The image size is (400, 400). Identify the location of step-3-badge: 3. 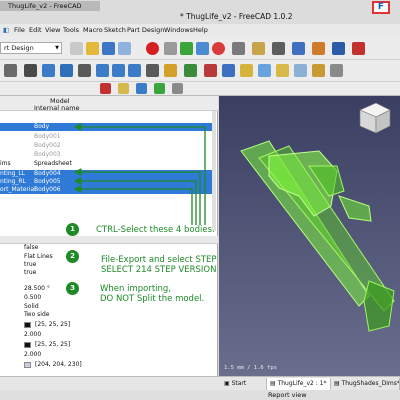
(72, 288).